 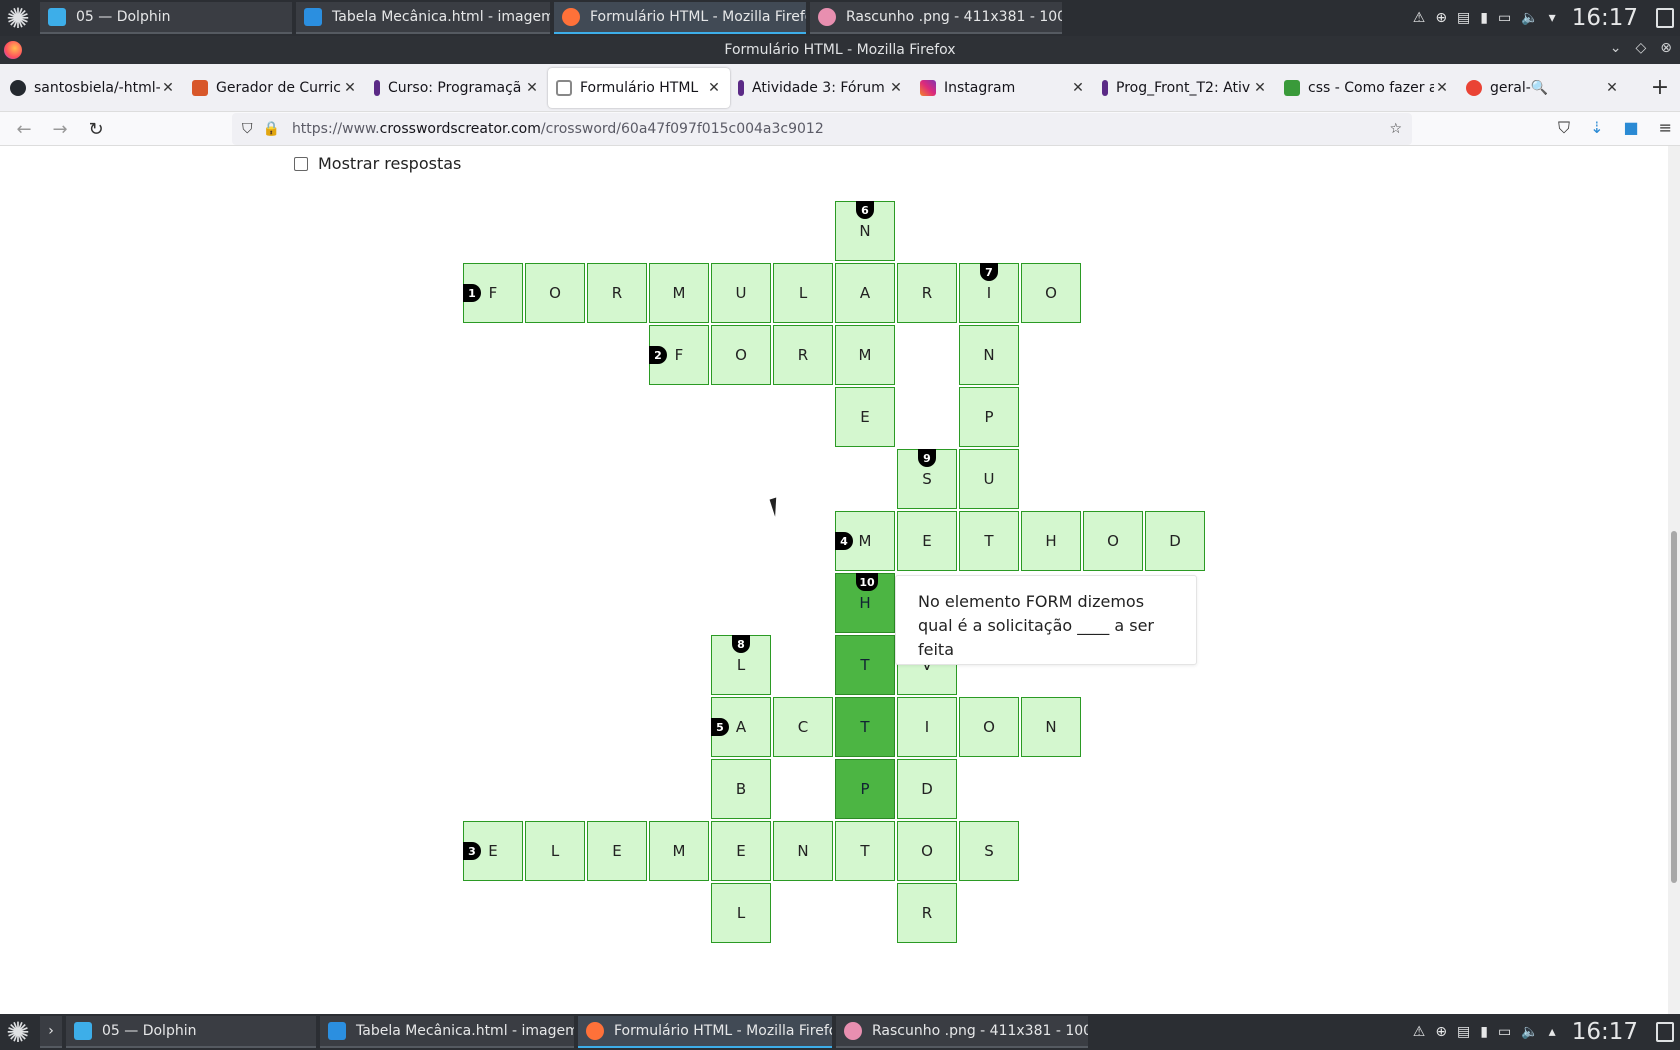 I want to click on tab-github: santosbiela/-html-a ✕, so click(x=93, y=88).